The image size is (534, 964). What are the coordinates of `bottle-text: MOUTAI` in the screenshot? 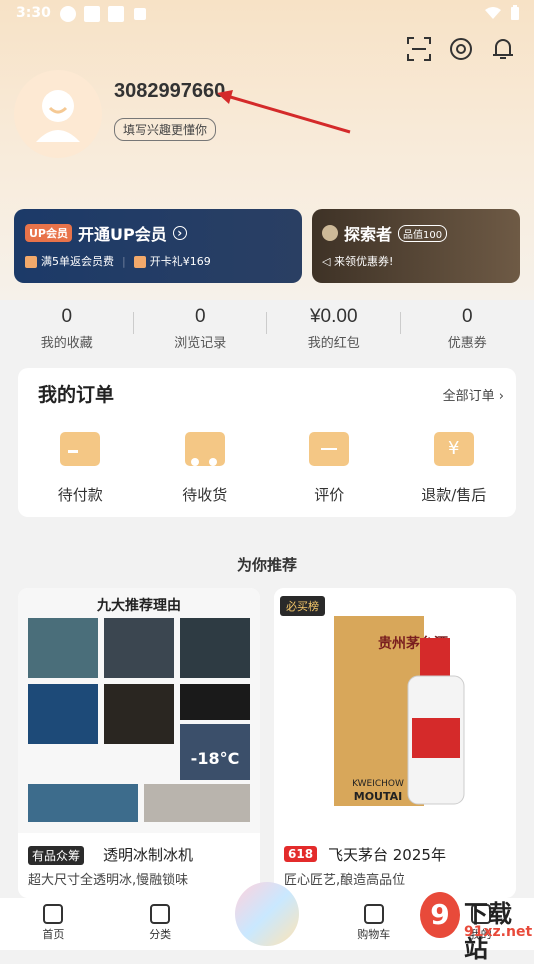 It's located at (378, 796).